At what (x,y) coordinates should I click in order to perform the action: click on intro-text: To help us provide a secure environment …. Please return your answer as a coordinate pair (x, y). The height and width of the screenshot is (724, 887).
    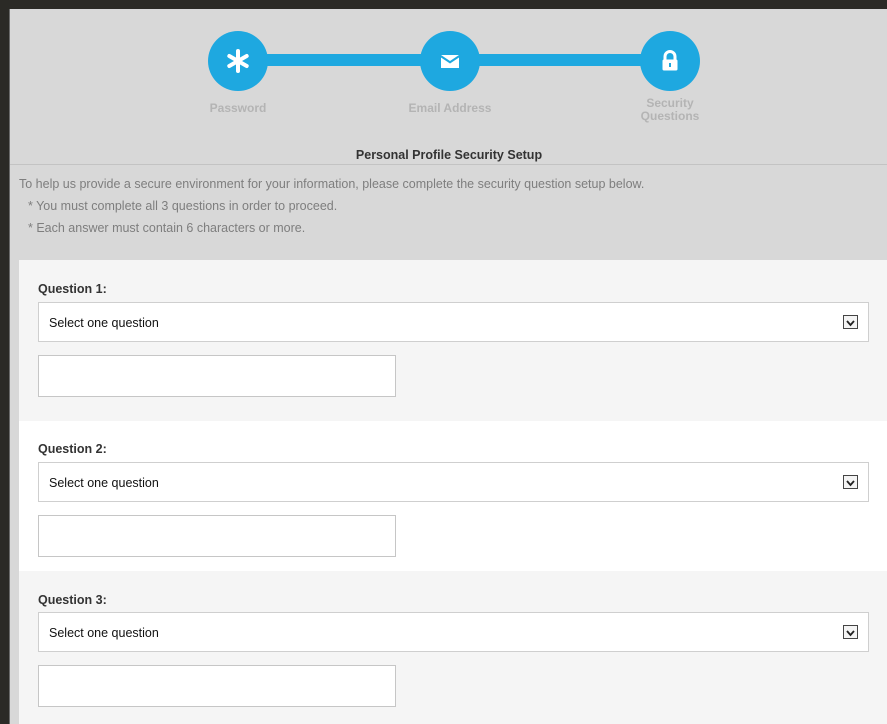
    Looking at the image, I should click on (332, 184).